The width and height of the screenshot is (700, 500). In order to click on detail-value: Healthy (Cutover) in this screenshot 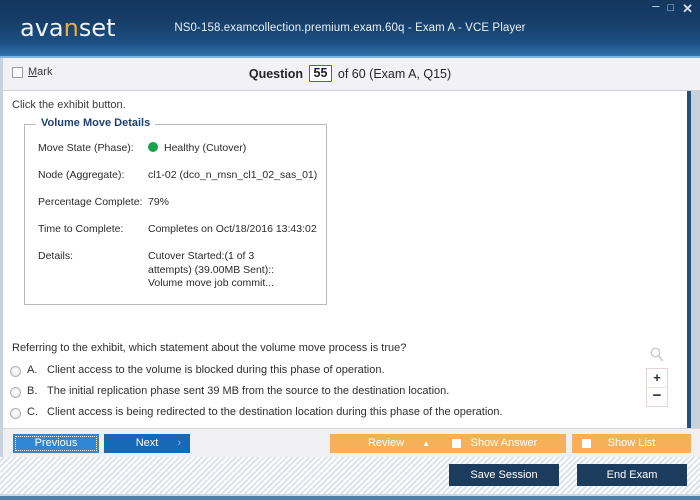, I will do `click(237, 148)`.